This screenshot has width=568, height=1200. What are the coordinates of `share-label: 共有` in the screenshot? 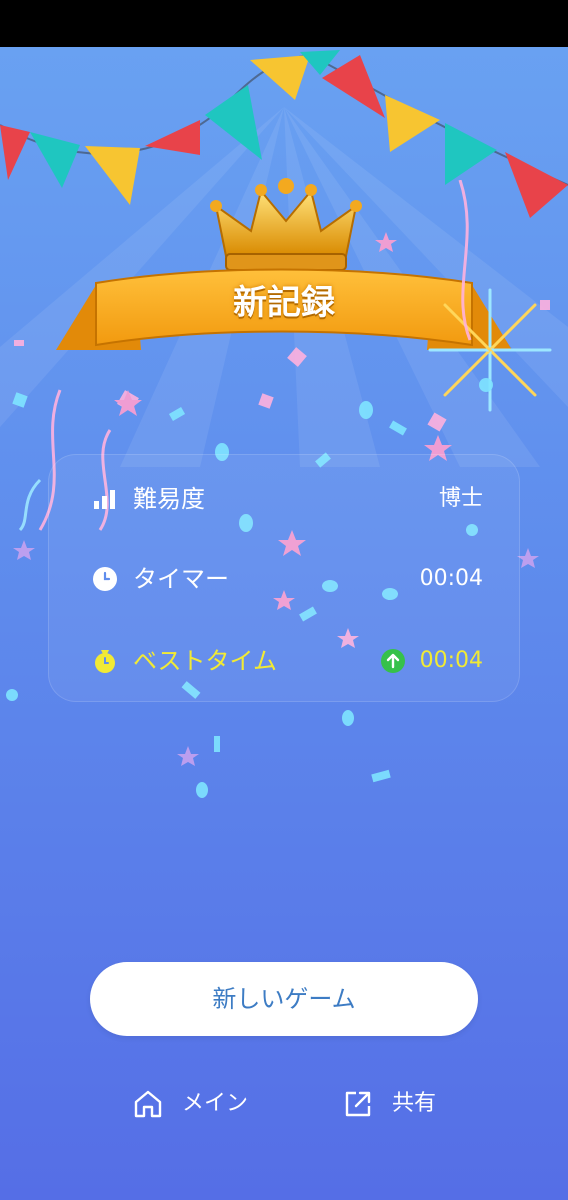 It's located at (414, 1103).